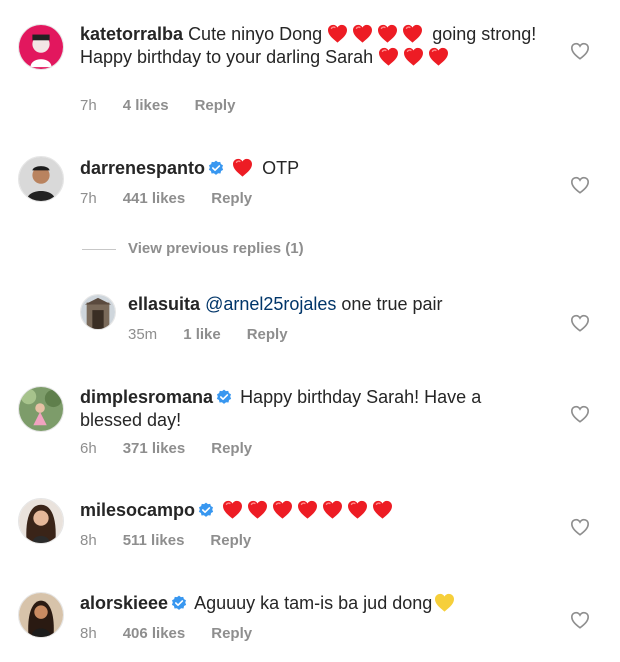 The image size is (620, 662). Describe the element at coordinates (143, 334) in the screenshot. I see `timestamp: 35m` at that location.